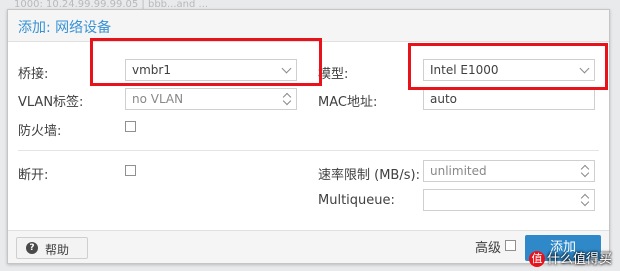 This screenshot has width=620, height=271. Describe the element at coordinates (458, 171) in the screenshot. I see `rate-limit-value: unlimited` at that location.